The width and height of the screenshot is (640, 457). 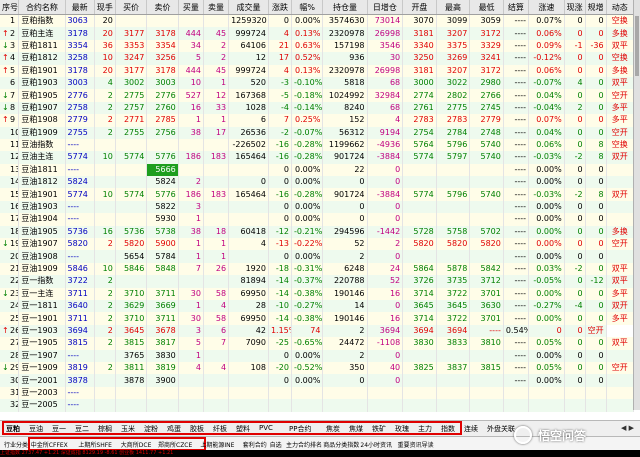 I want to click on column-header: 动态, so click(x=620, y=7).